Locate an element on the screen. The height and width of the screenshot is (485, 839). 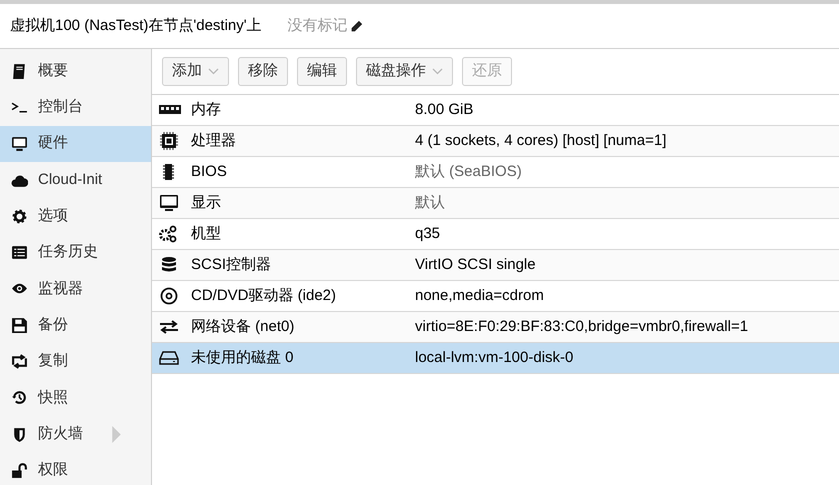
table-row: 网络设备 (net0) virtio=8E:F0:29:BF:83:C0,bridge=vmbr0,firewall=1 is located at coordinates (495, 327).